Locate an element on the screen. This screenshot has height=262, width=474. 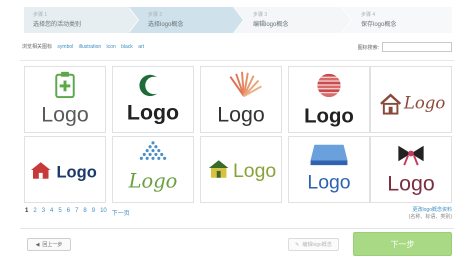
page-10: 10 is located at coordinates (103, 212).